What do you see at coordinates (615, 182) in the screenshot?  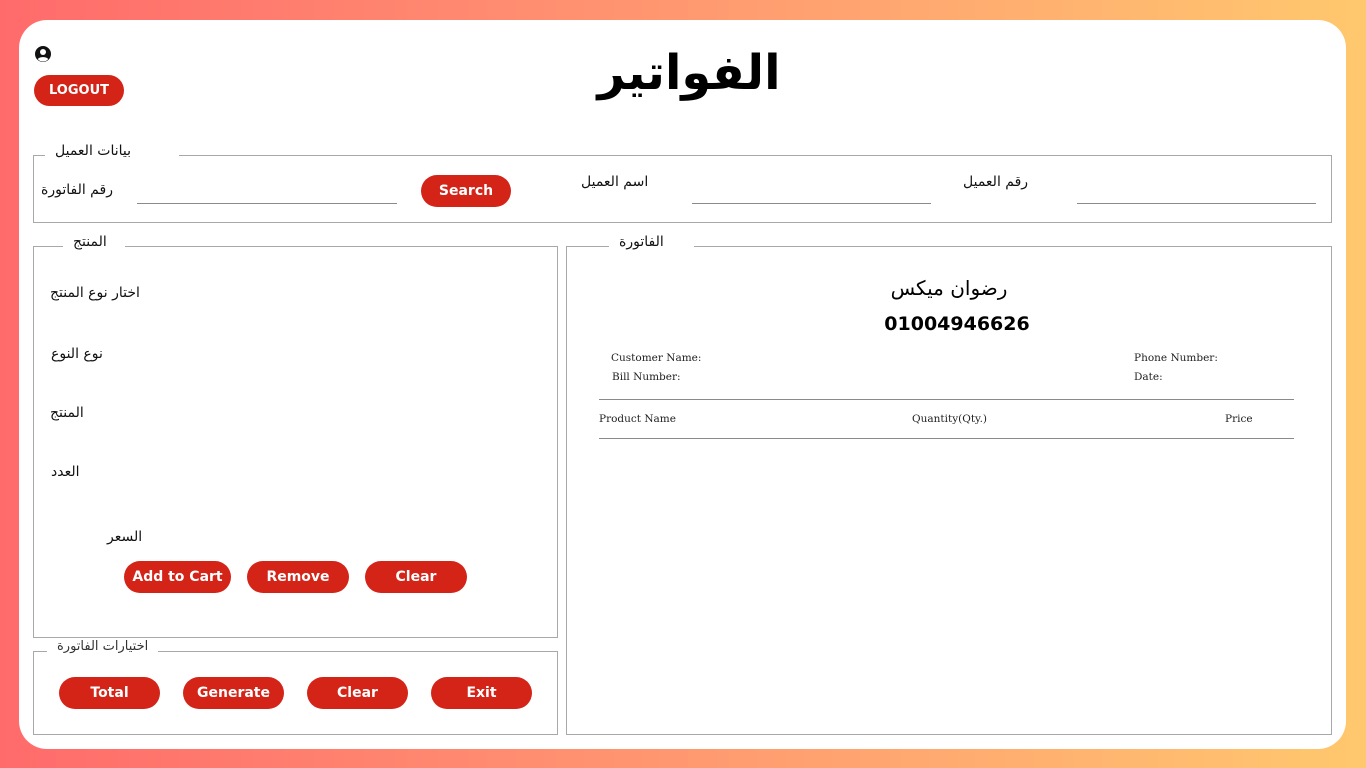 I see `customer-name-label: اسم العميل` at bounding box center [615, 182].